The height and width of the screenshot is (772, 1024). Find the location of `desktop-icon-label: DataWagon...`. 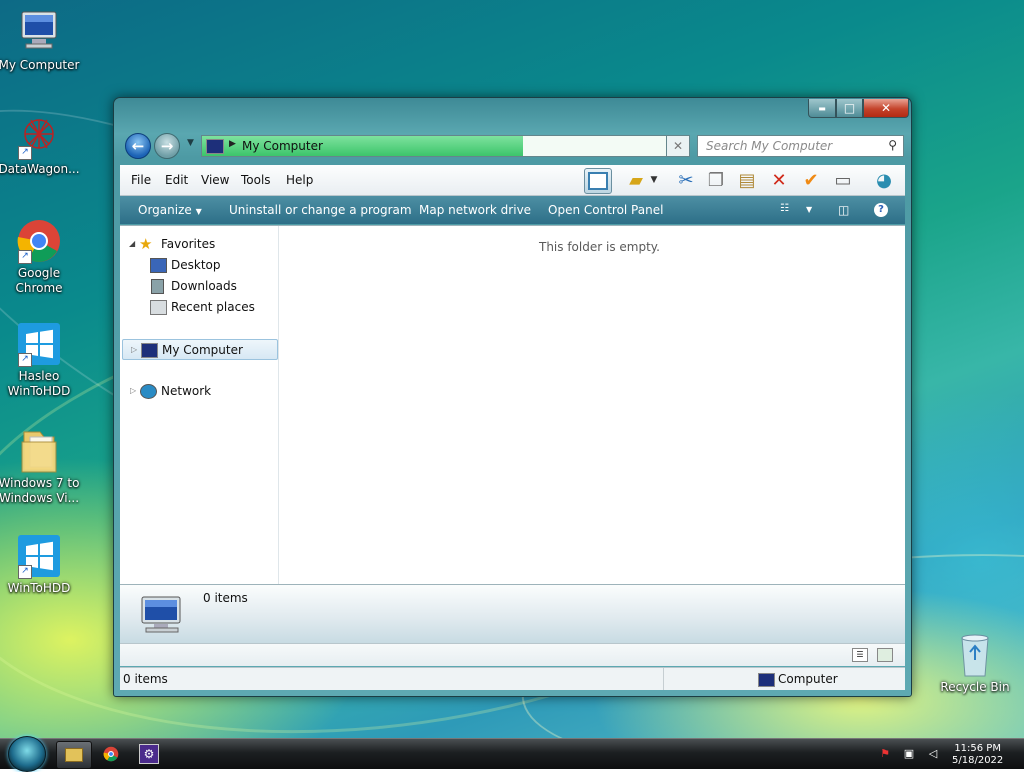

desktop-icon-label: DataWagon... is located at coordinates (40, 169).